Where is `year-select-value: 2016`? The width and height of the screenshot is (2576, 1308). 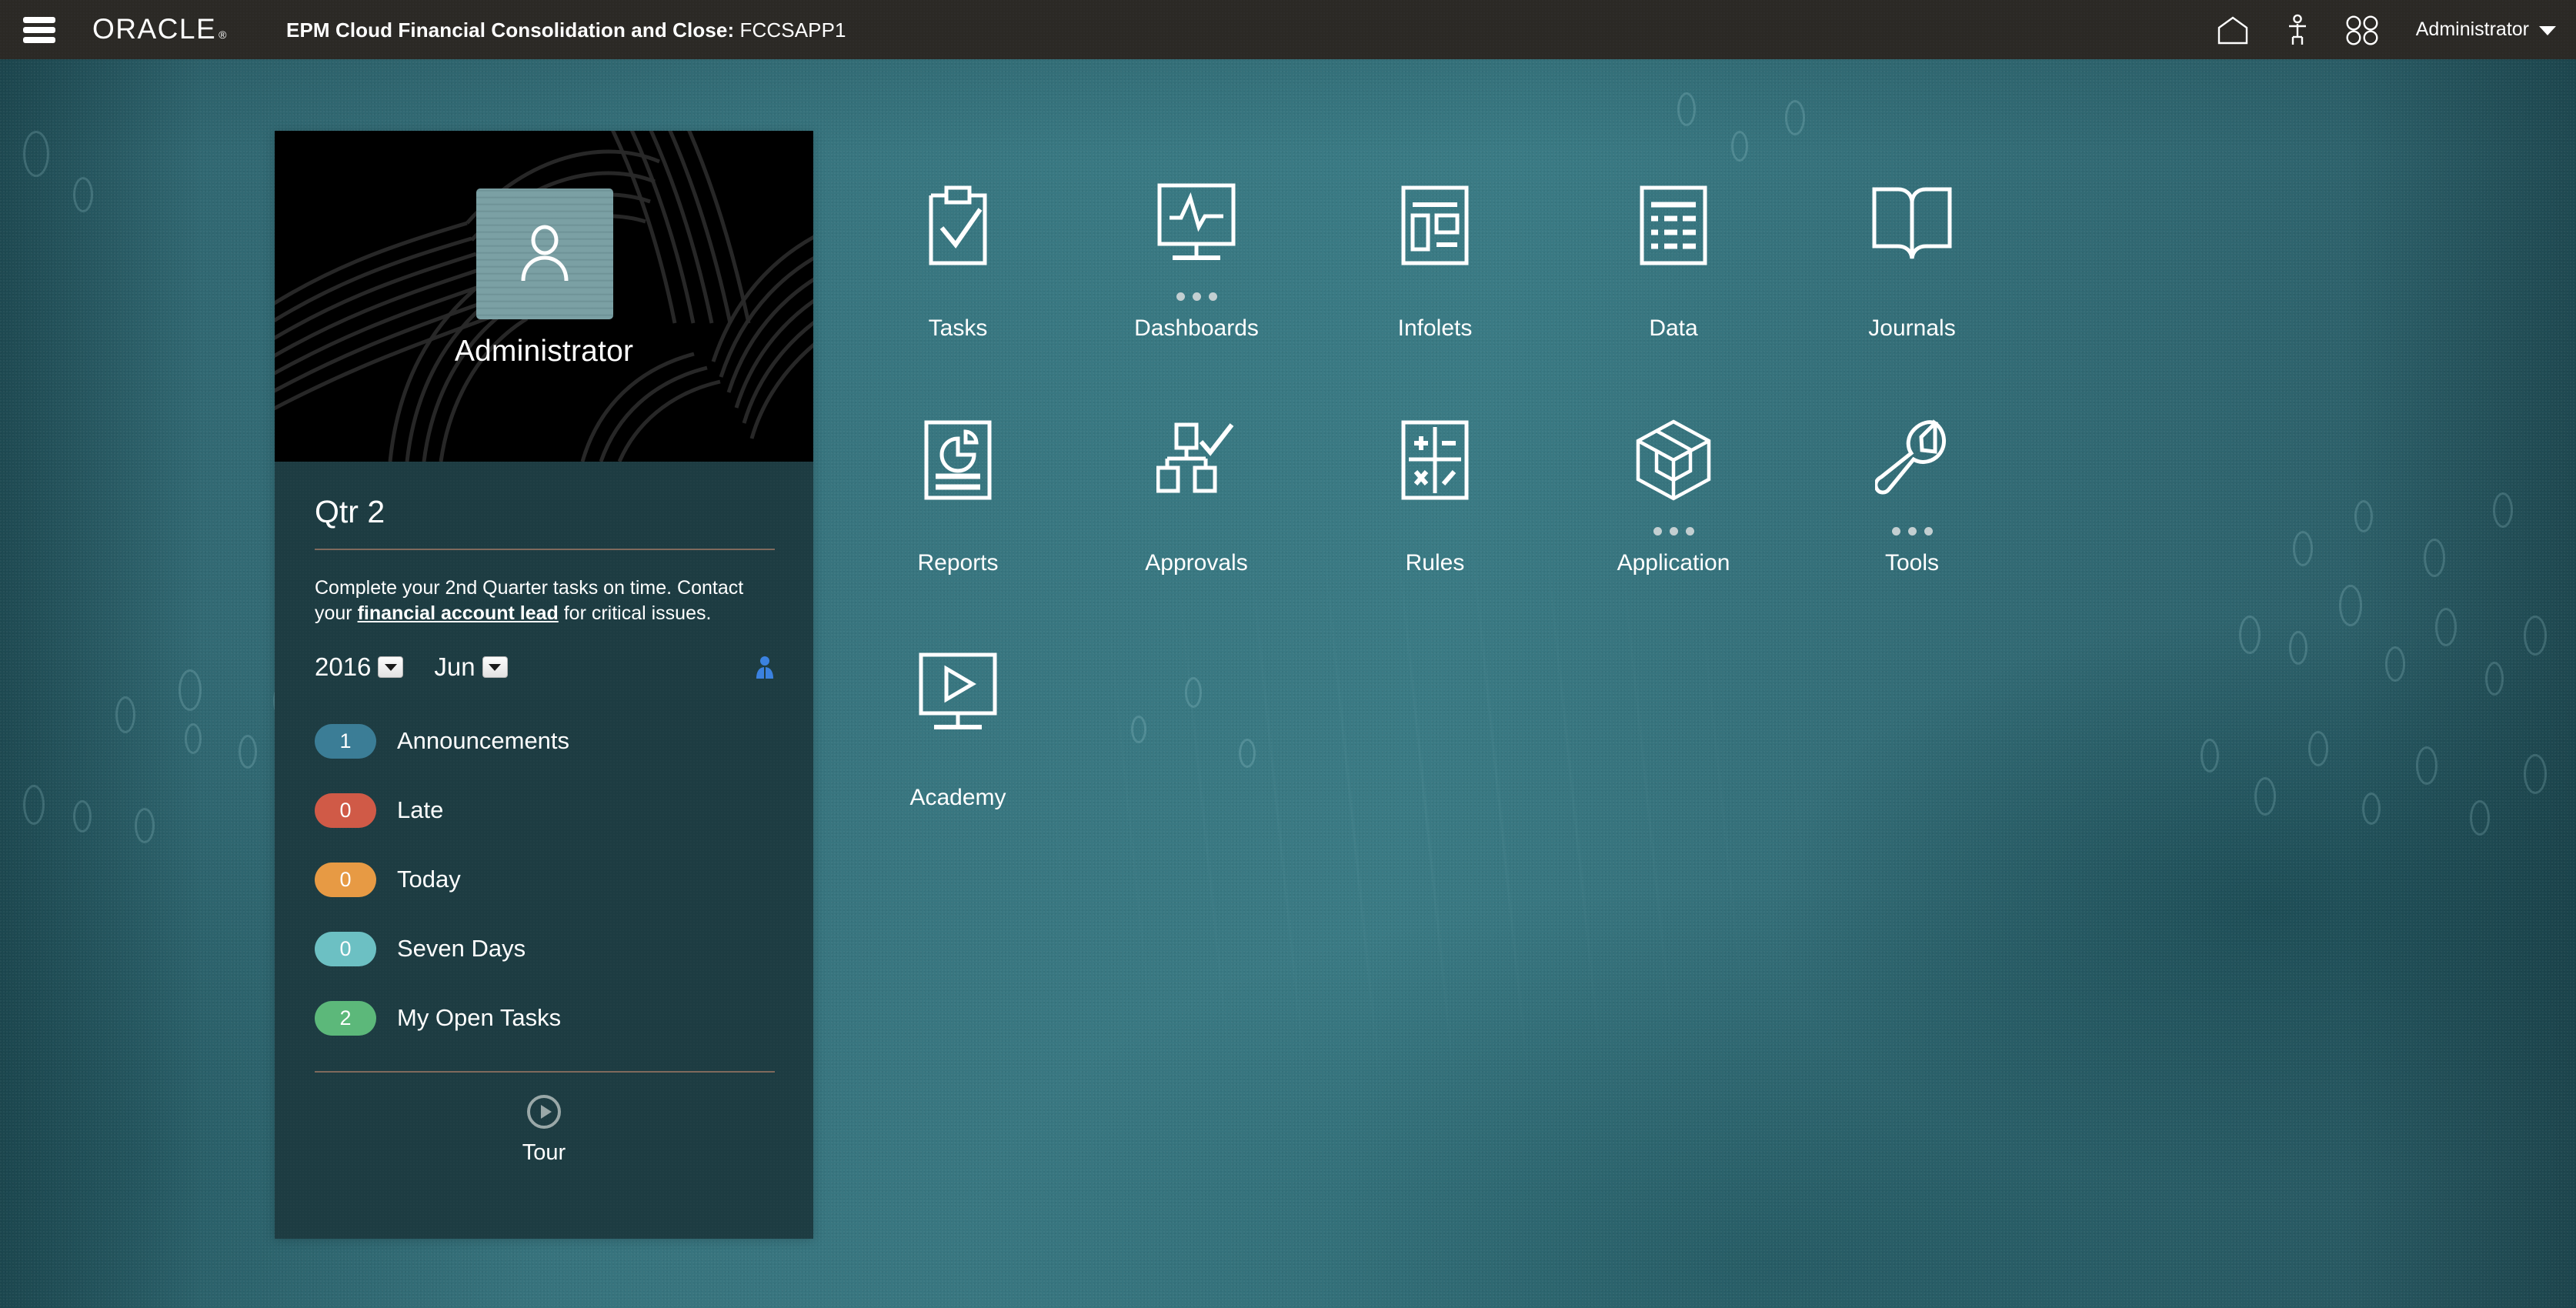 year-select-value: 2016 is located at coordinates (343, 666).